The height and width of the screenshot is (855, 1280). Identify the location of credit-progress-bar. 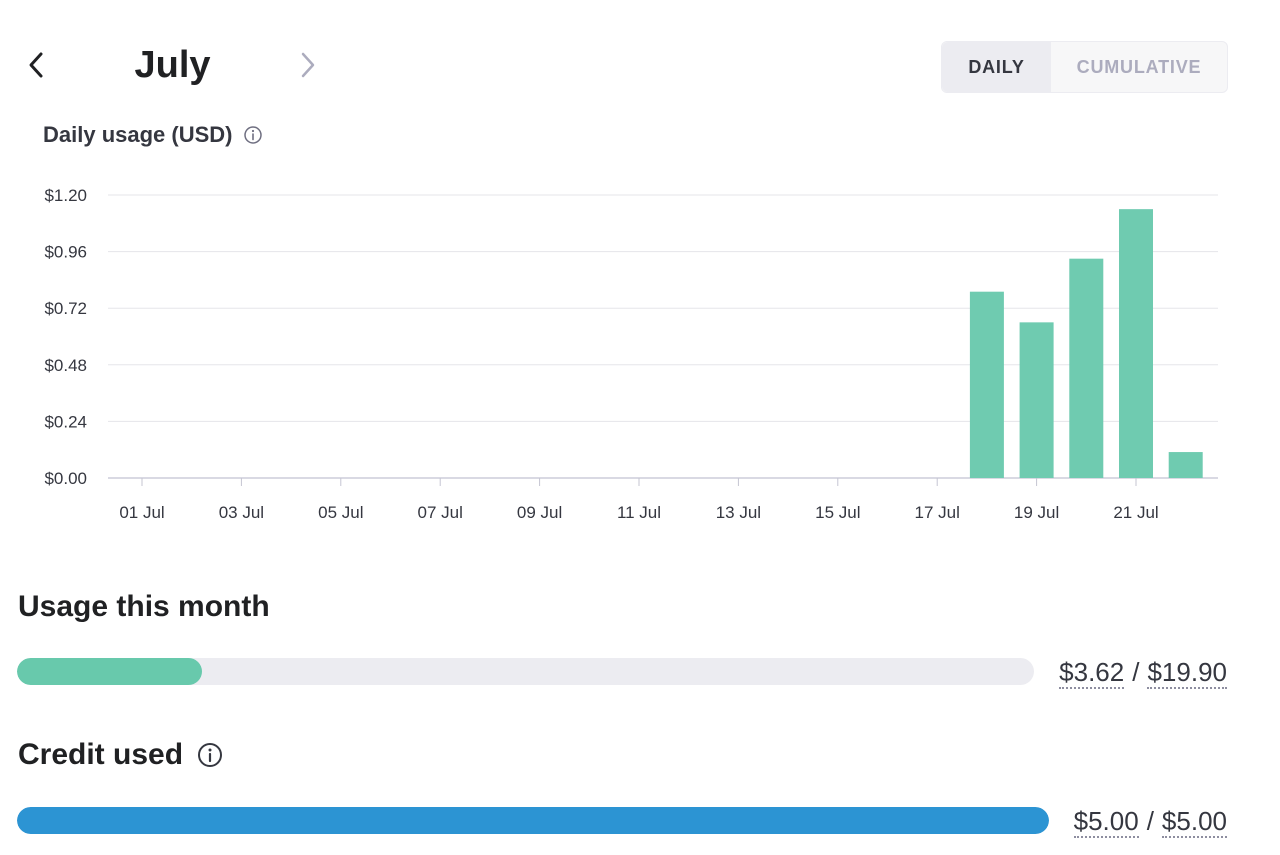
(533, 820).